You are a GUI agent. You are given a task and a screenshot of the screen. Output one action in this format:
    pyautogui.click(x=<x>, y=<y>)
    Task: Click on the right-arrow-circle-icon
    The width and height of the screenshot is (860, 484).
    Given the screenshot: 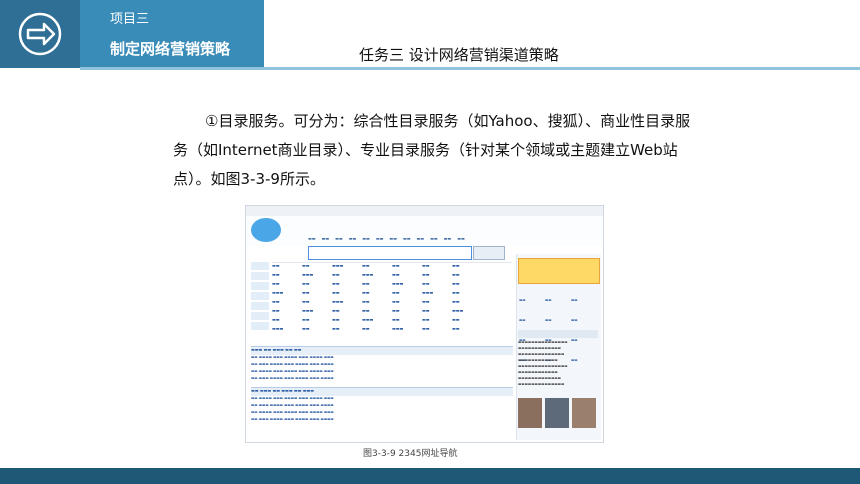 What is the action you would take?
    pyautogui.click(x=40, y=34)
    